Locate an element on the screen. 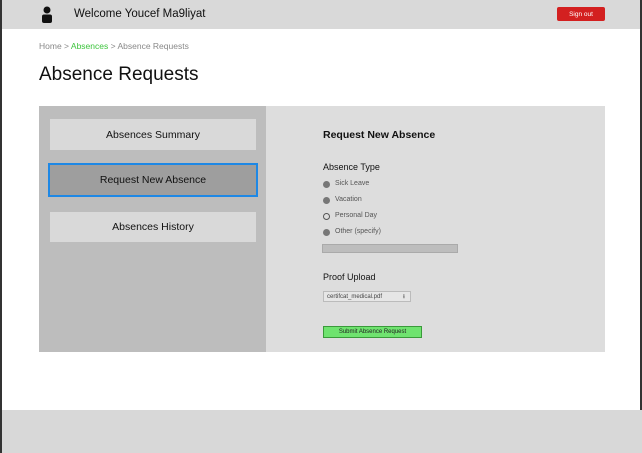 The height and width of the screenshot is (453, 642). sidebar-item-absences-summary: Absences Summary is located at coordinates (153, 134).